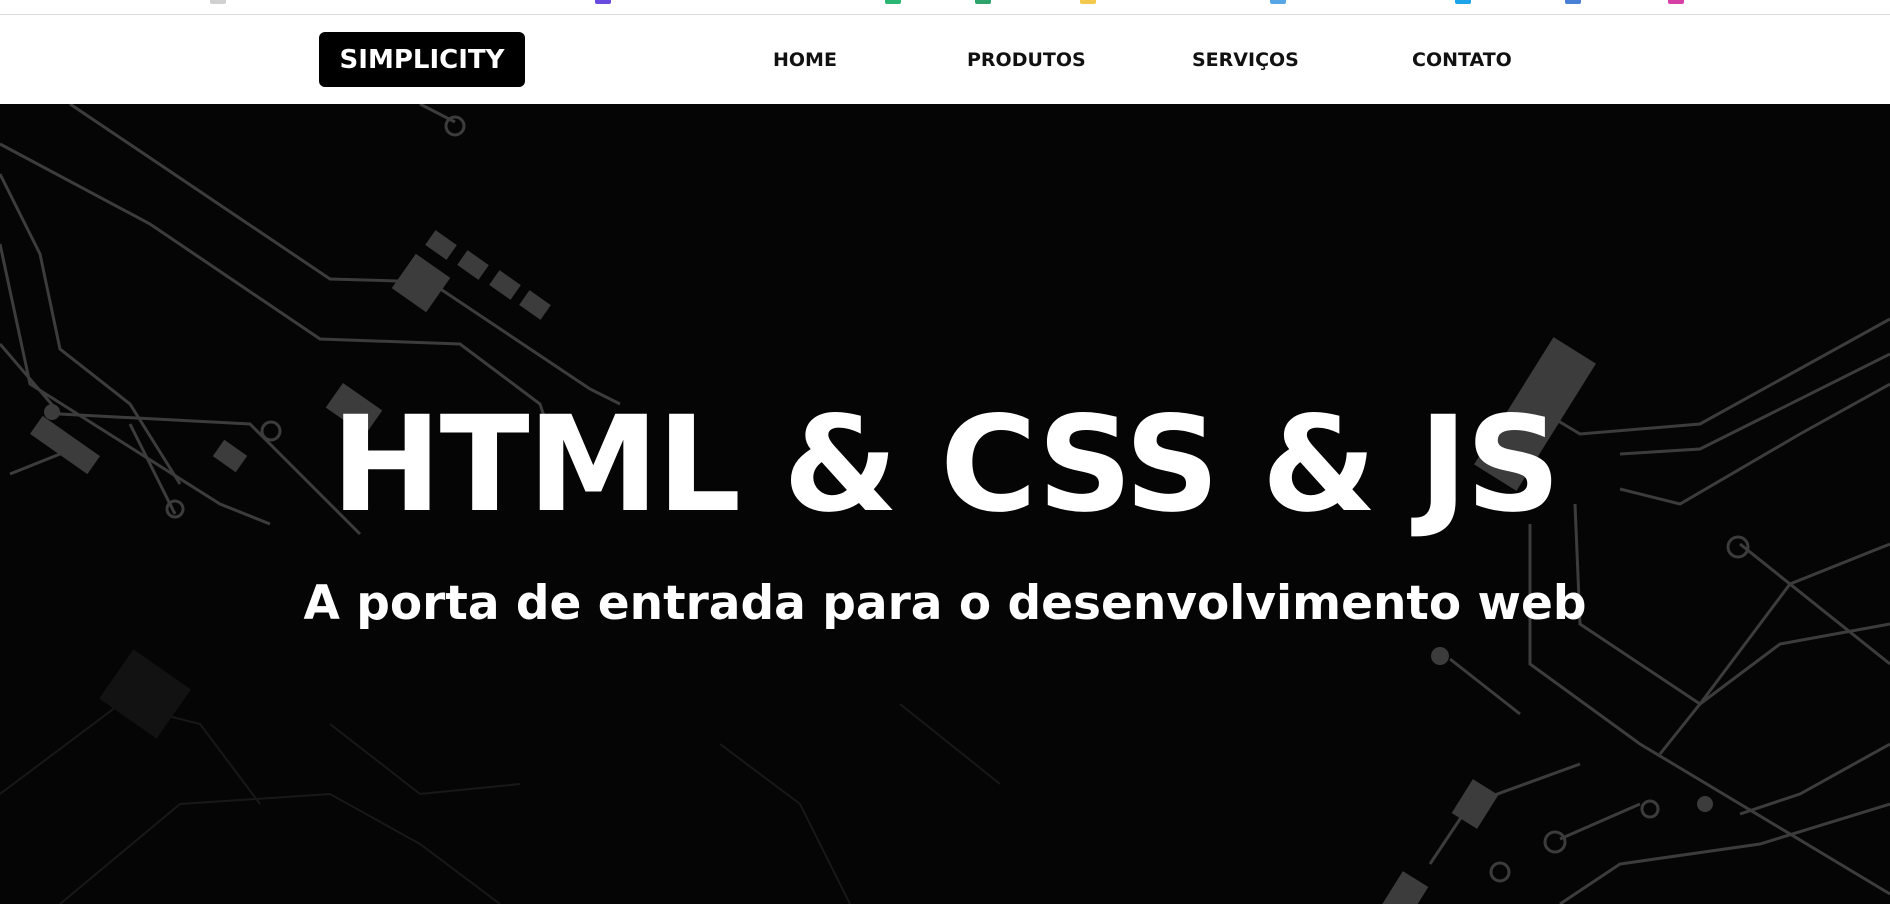 This screenshot has width=1890, height=904. I want to click on bookmarks-bar, so click(945, 7).